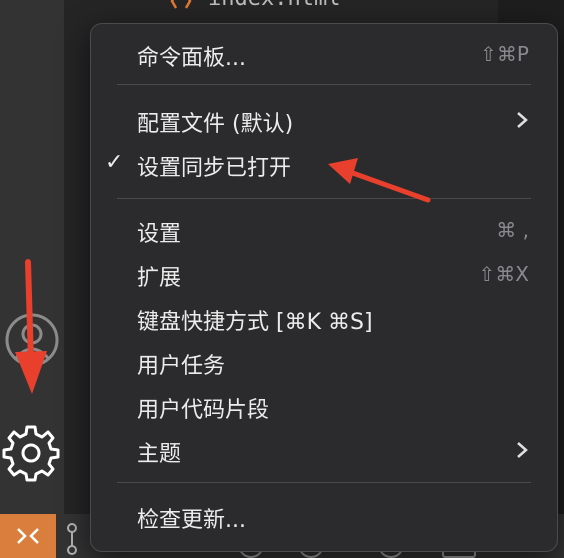 The image size is (564, 558). Describe the element at coordinates (77, 539) in the screenshot. I see `branch-icon` at that location.